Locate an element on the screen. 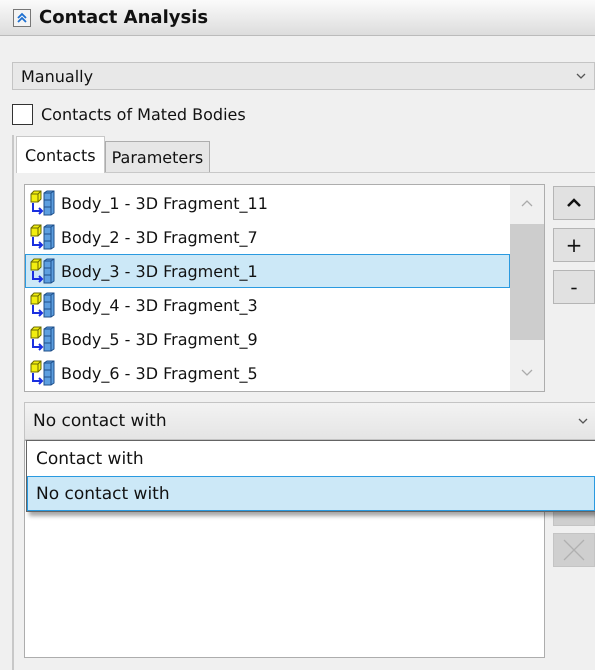  scrollbar-thumb is located at coordinates (527, 282).